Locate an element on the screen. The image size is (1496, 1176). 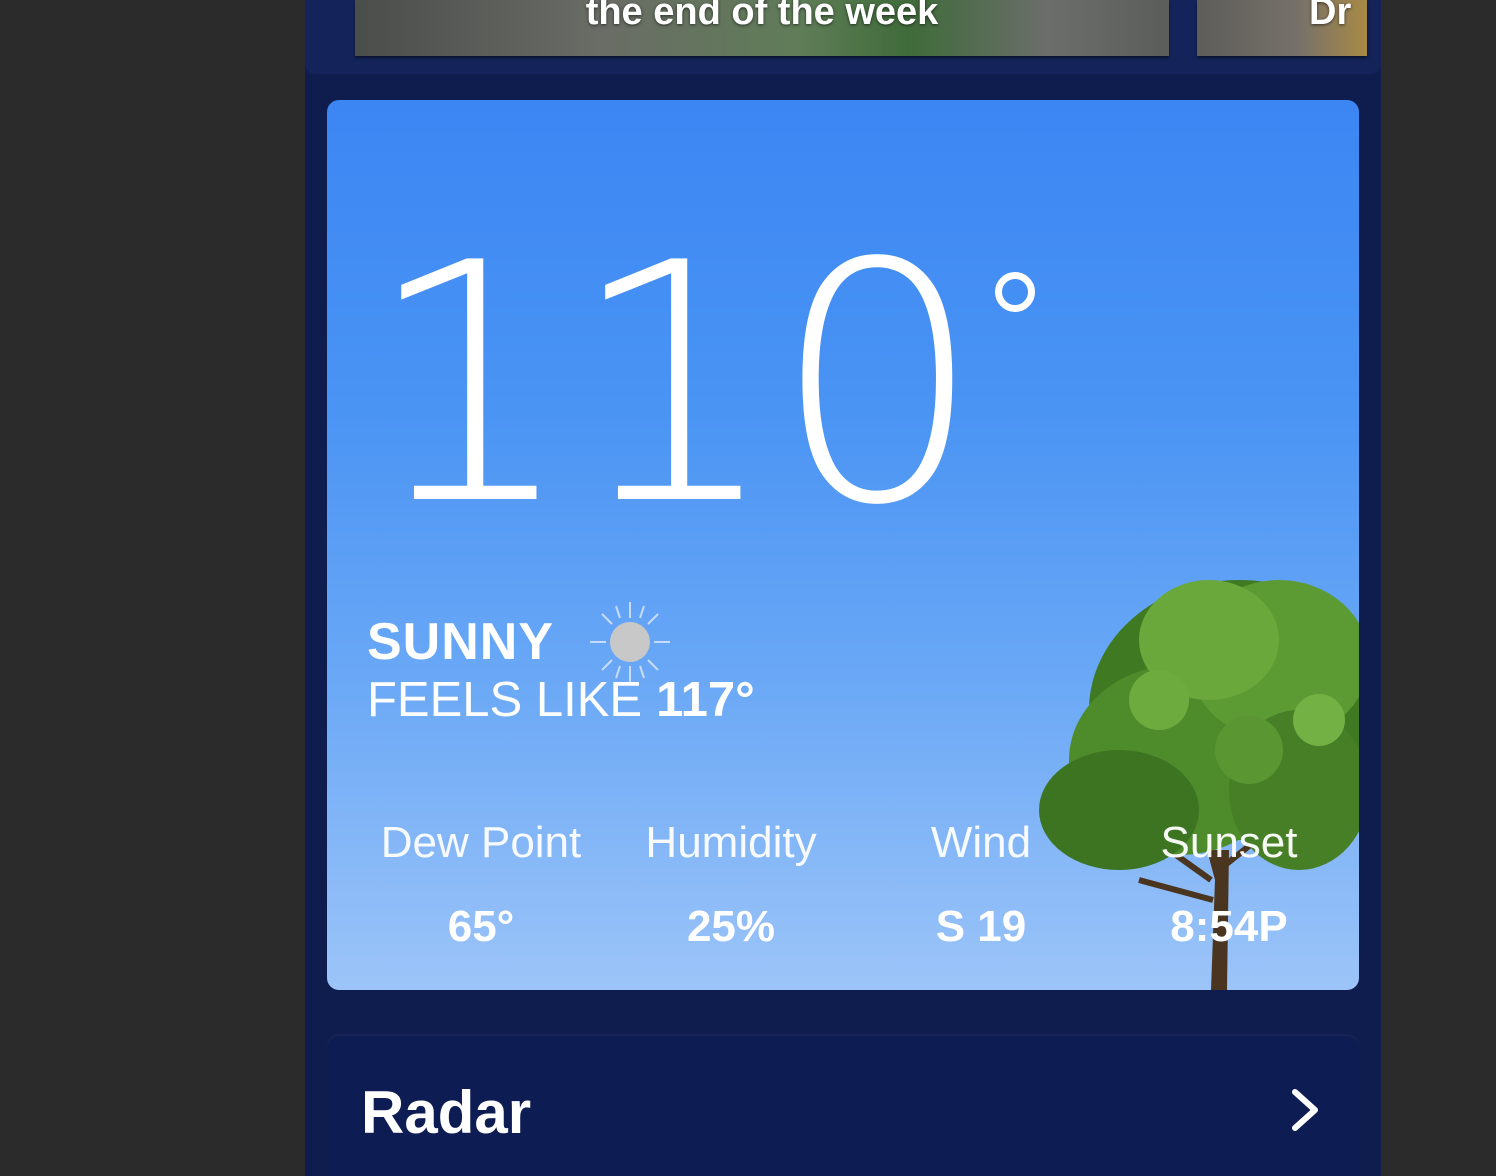
news-card-caption: Dr is located at coordinates (1330, 16).